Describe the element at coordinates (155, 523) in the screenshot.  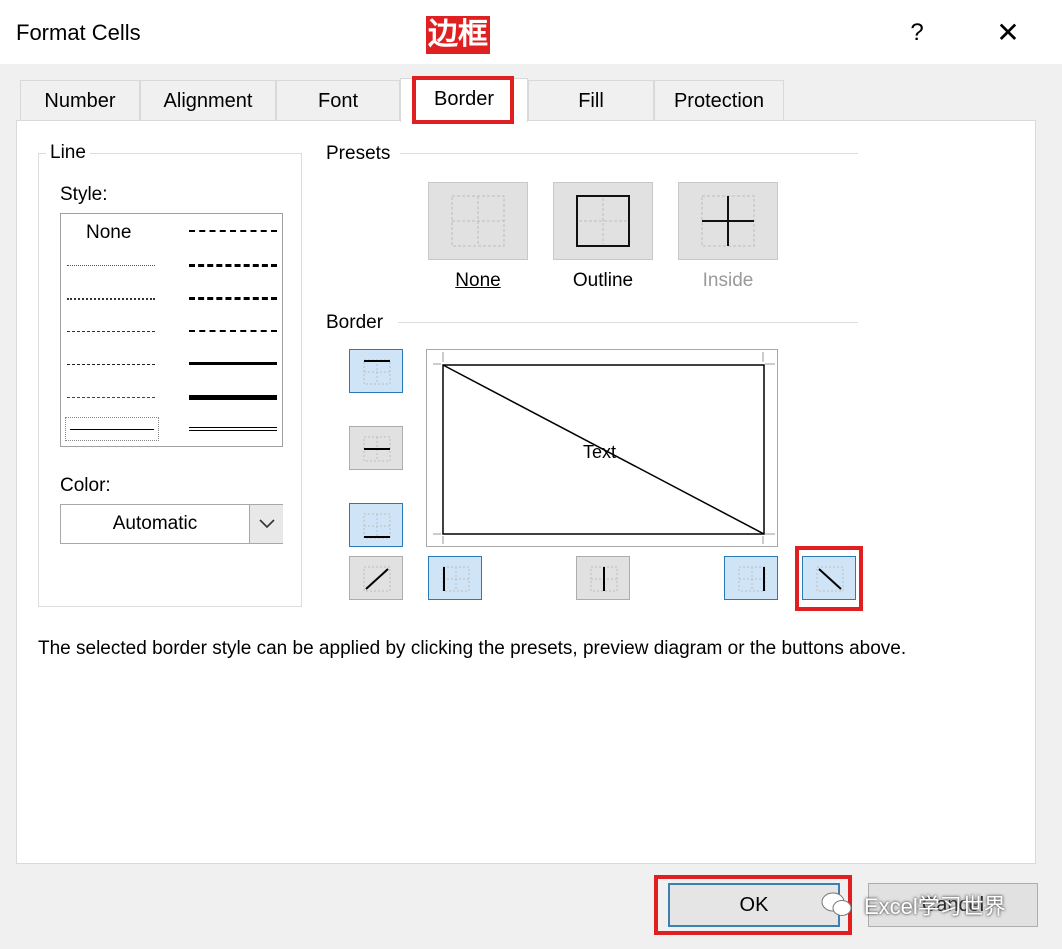
I see `color-value: Automatic` at that location.